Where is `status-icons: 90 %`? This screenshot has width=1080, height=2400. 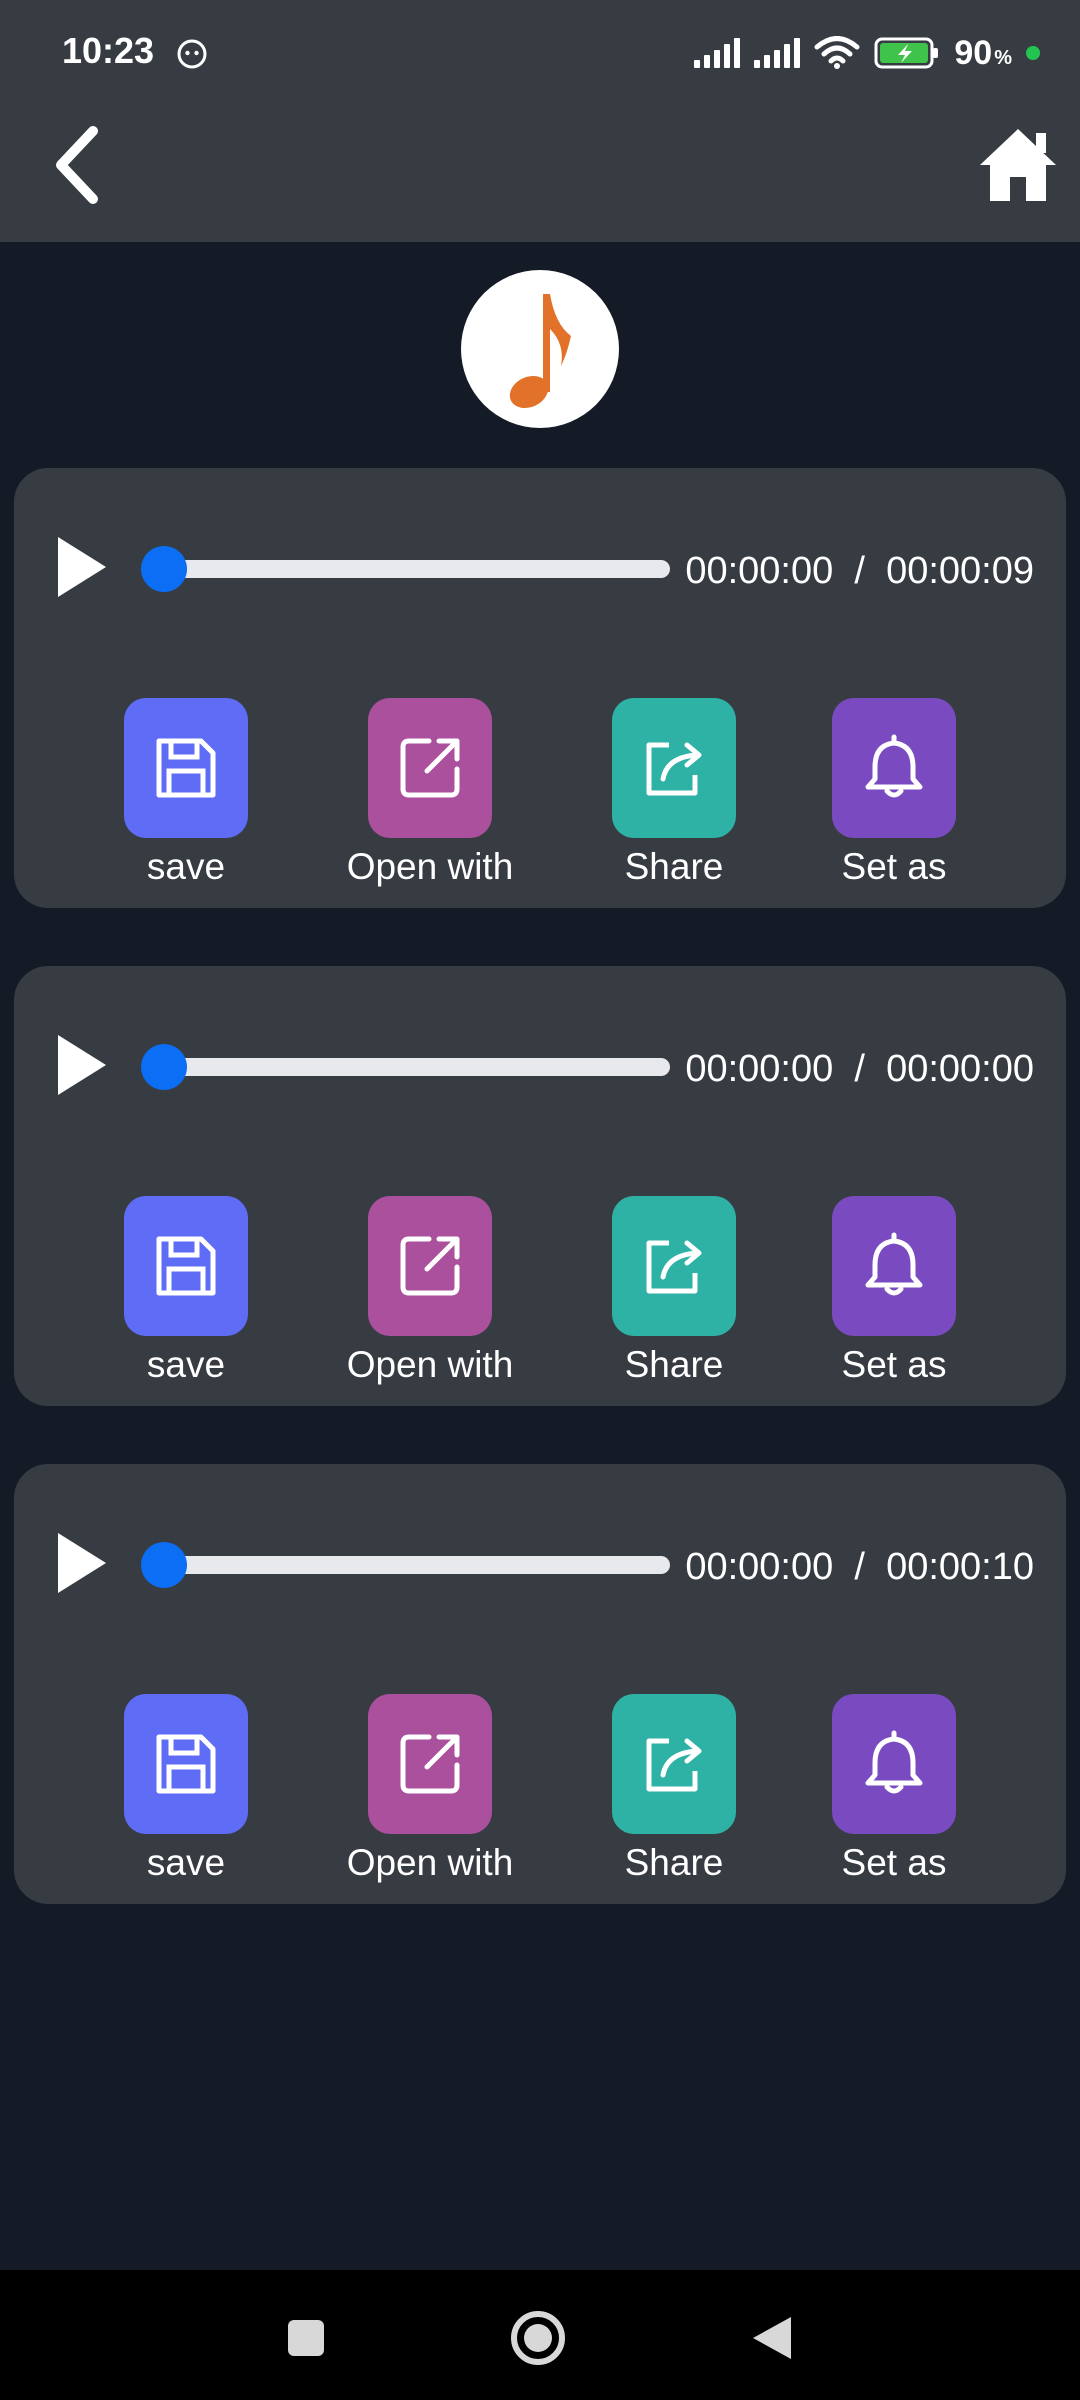 status-icons: 90 % is located at coordinates (867, 53).